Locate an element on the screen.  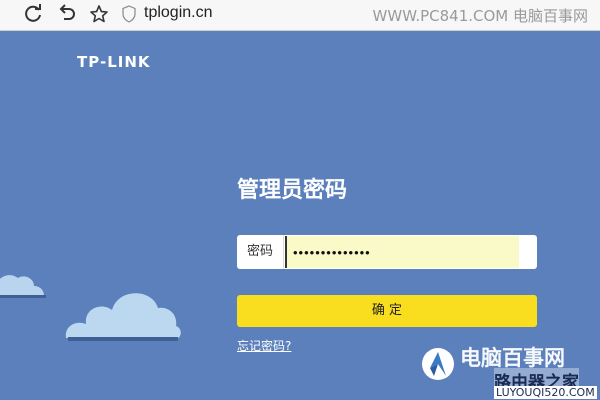
forgot-password-link: 忘记密码? is located at coordinates (264, 345).